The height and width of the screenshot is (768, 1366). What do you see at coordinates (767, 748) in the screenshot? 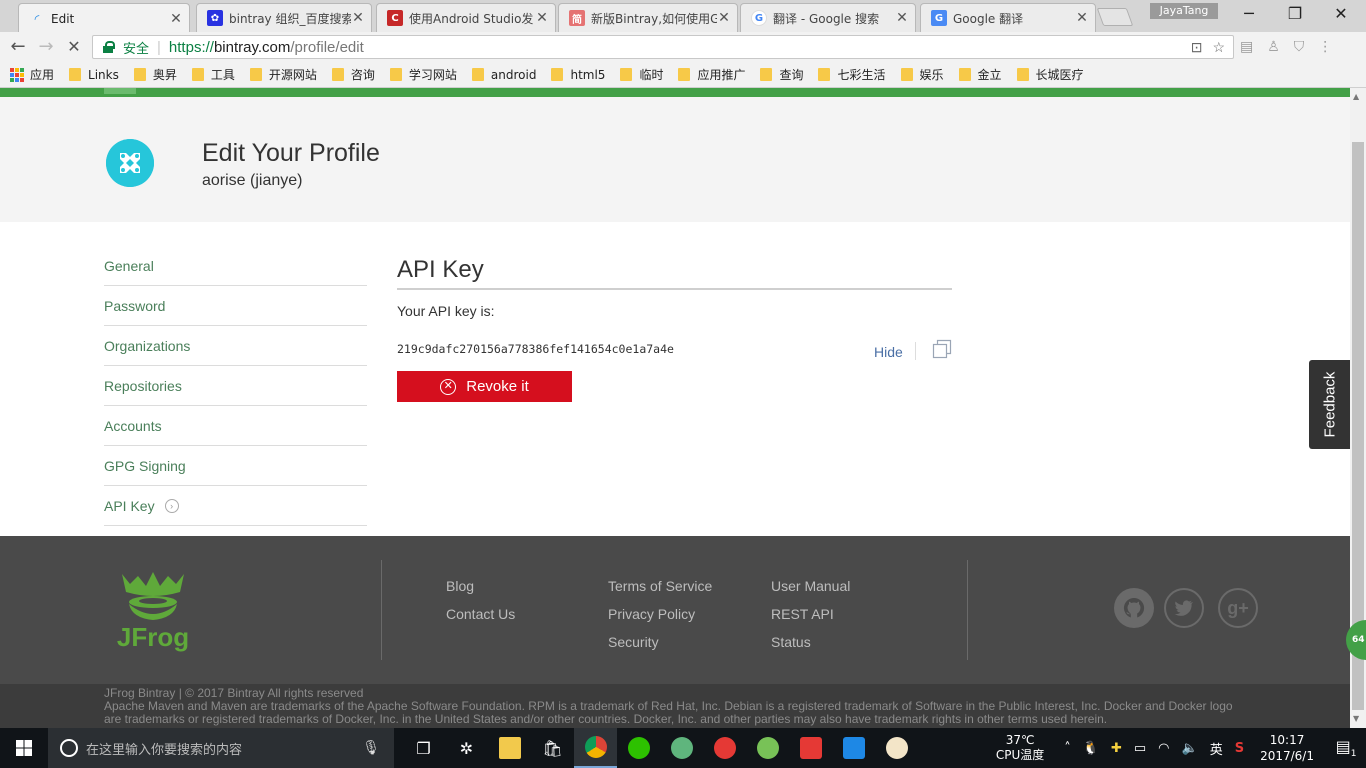
I see `android-studio-icon` at bounding box center [767, 748].